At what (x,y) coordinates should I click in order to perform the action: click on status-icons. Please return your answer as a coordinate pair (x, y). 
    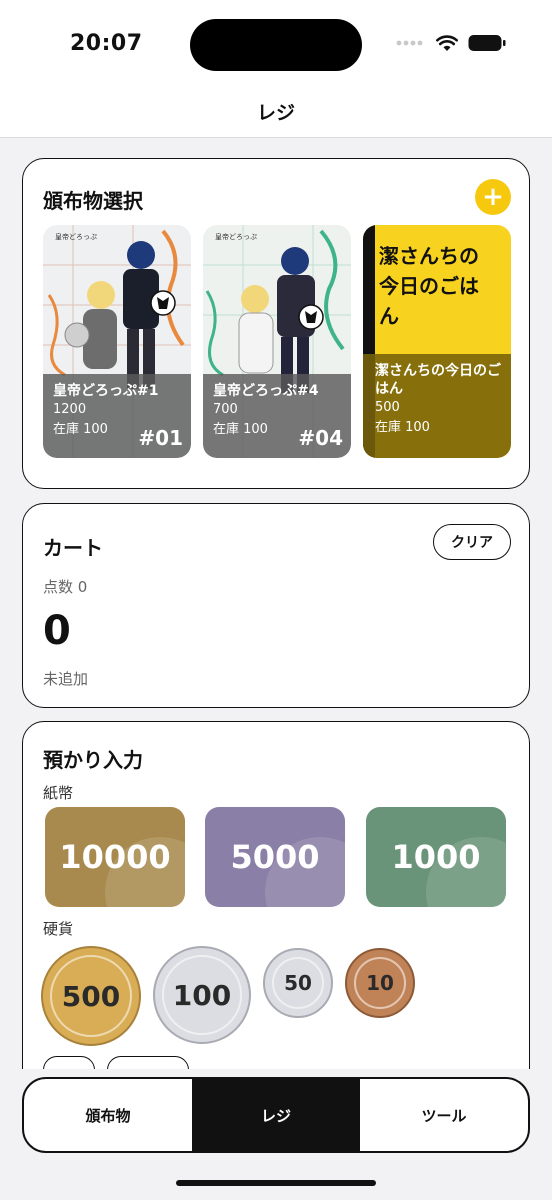
    Looking at the image, I should click on (451, 43).